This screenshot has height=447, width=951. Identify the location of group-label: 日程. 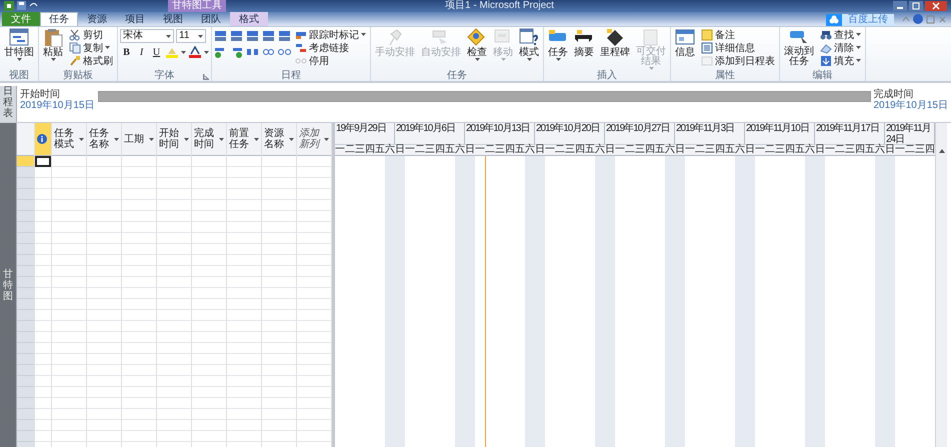
(291, 75).